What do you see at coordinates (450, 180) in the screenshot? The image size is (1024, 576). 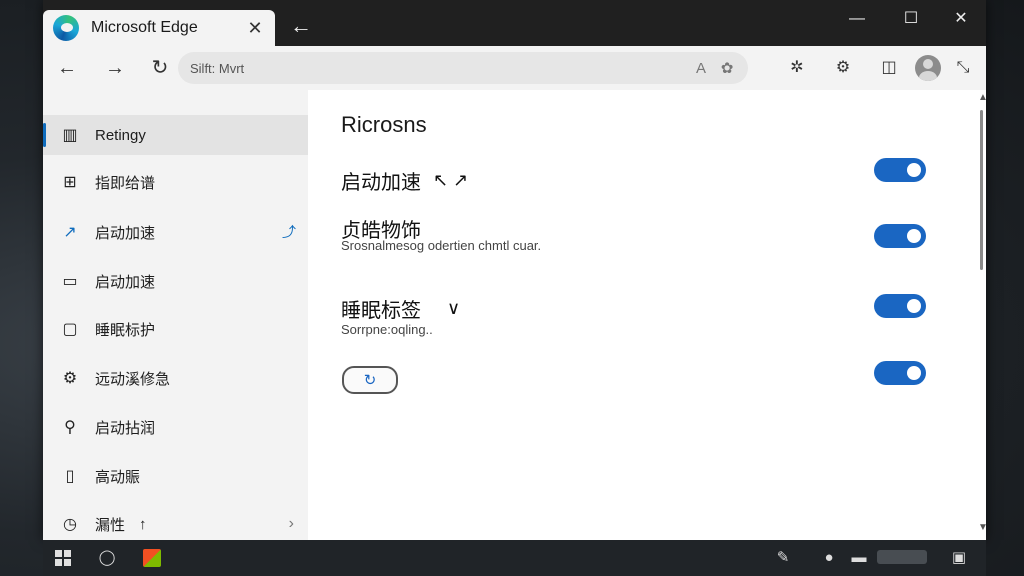 I see `link-arrow-icon: ↖ ↗` at bounding box center [450, 180].